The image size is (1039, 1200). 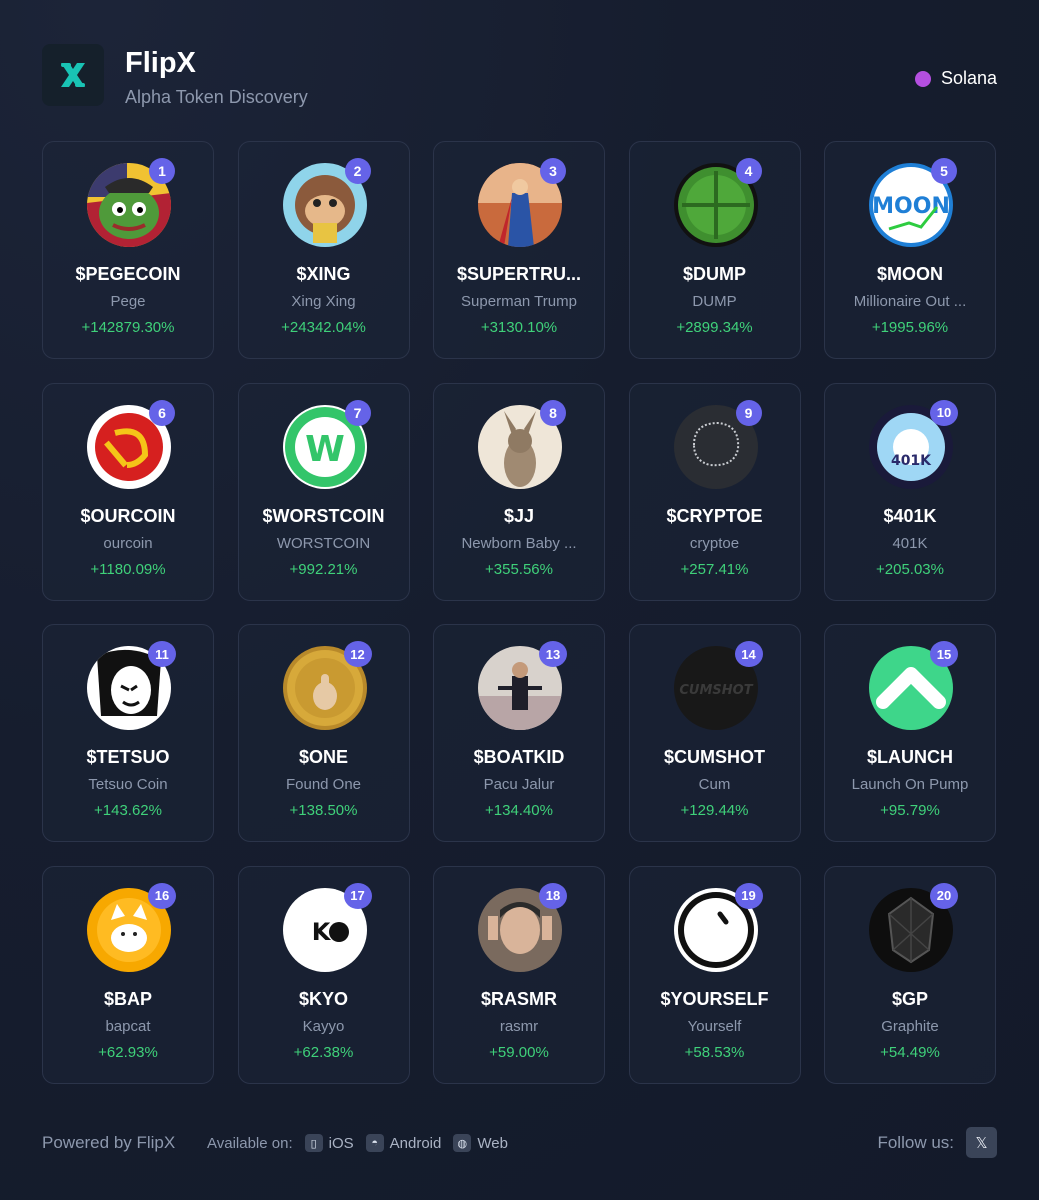 What do you see at coordinates (128, 733) in the screenshot?
I see `token-card: 11 $TETSUO Tetsuo Coin +143.62%` at bounding box center [128, 733].